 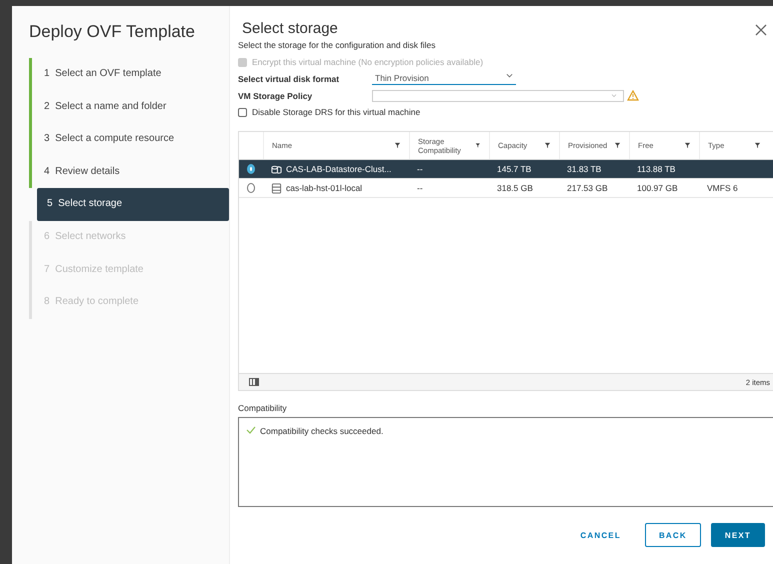 I want to click on wizard-step: 2 Select a name and folder, so click(x=129, y=107).